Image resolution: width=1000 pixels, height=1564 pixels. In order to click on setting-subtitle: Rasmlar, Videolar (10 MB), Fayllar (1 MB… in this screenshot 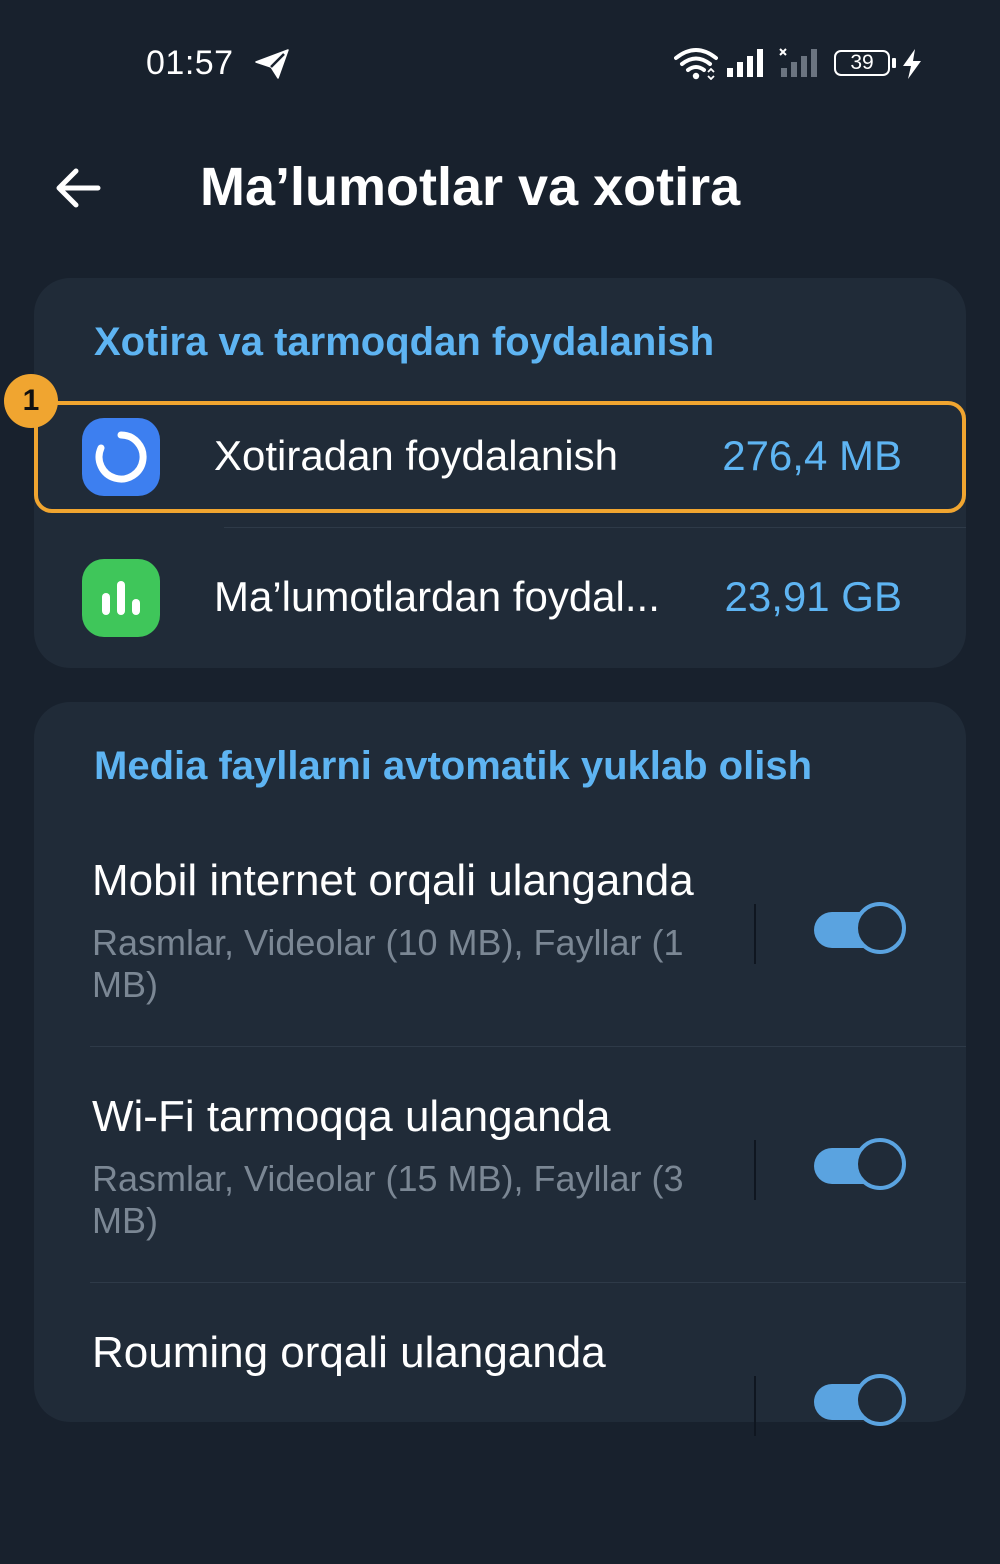, I will do `click(388, 963)`.